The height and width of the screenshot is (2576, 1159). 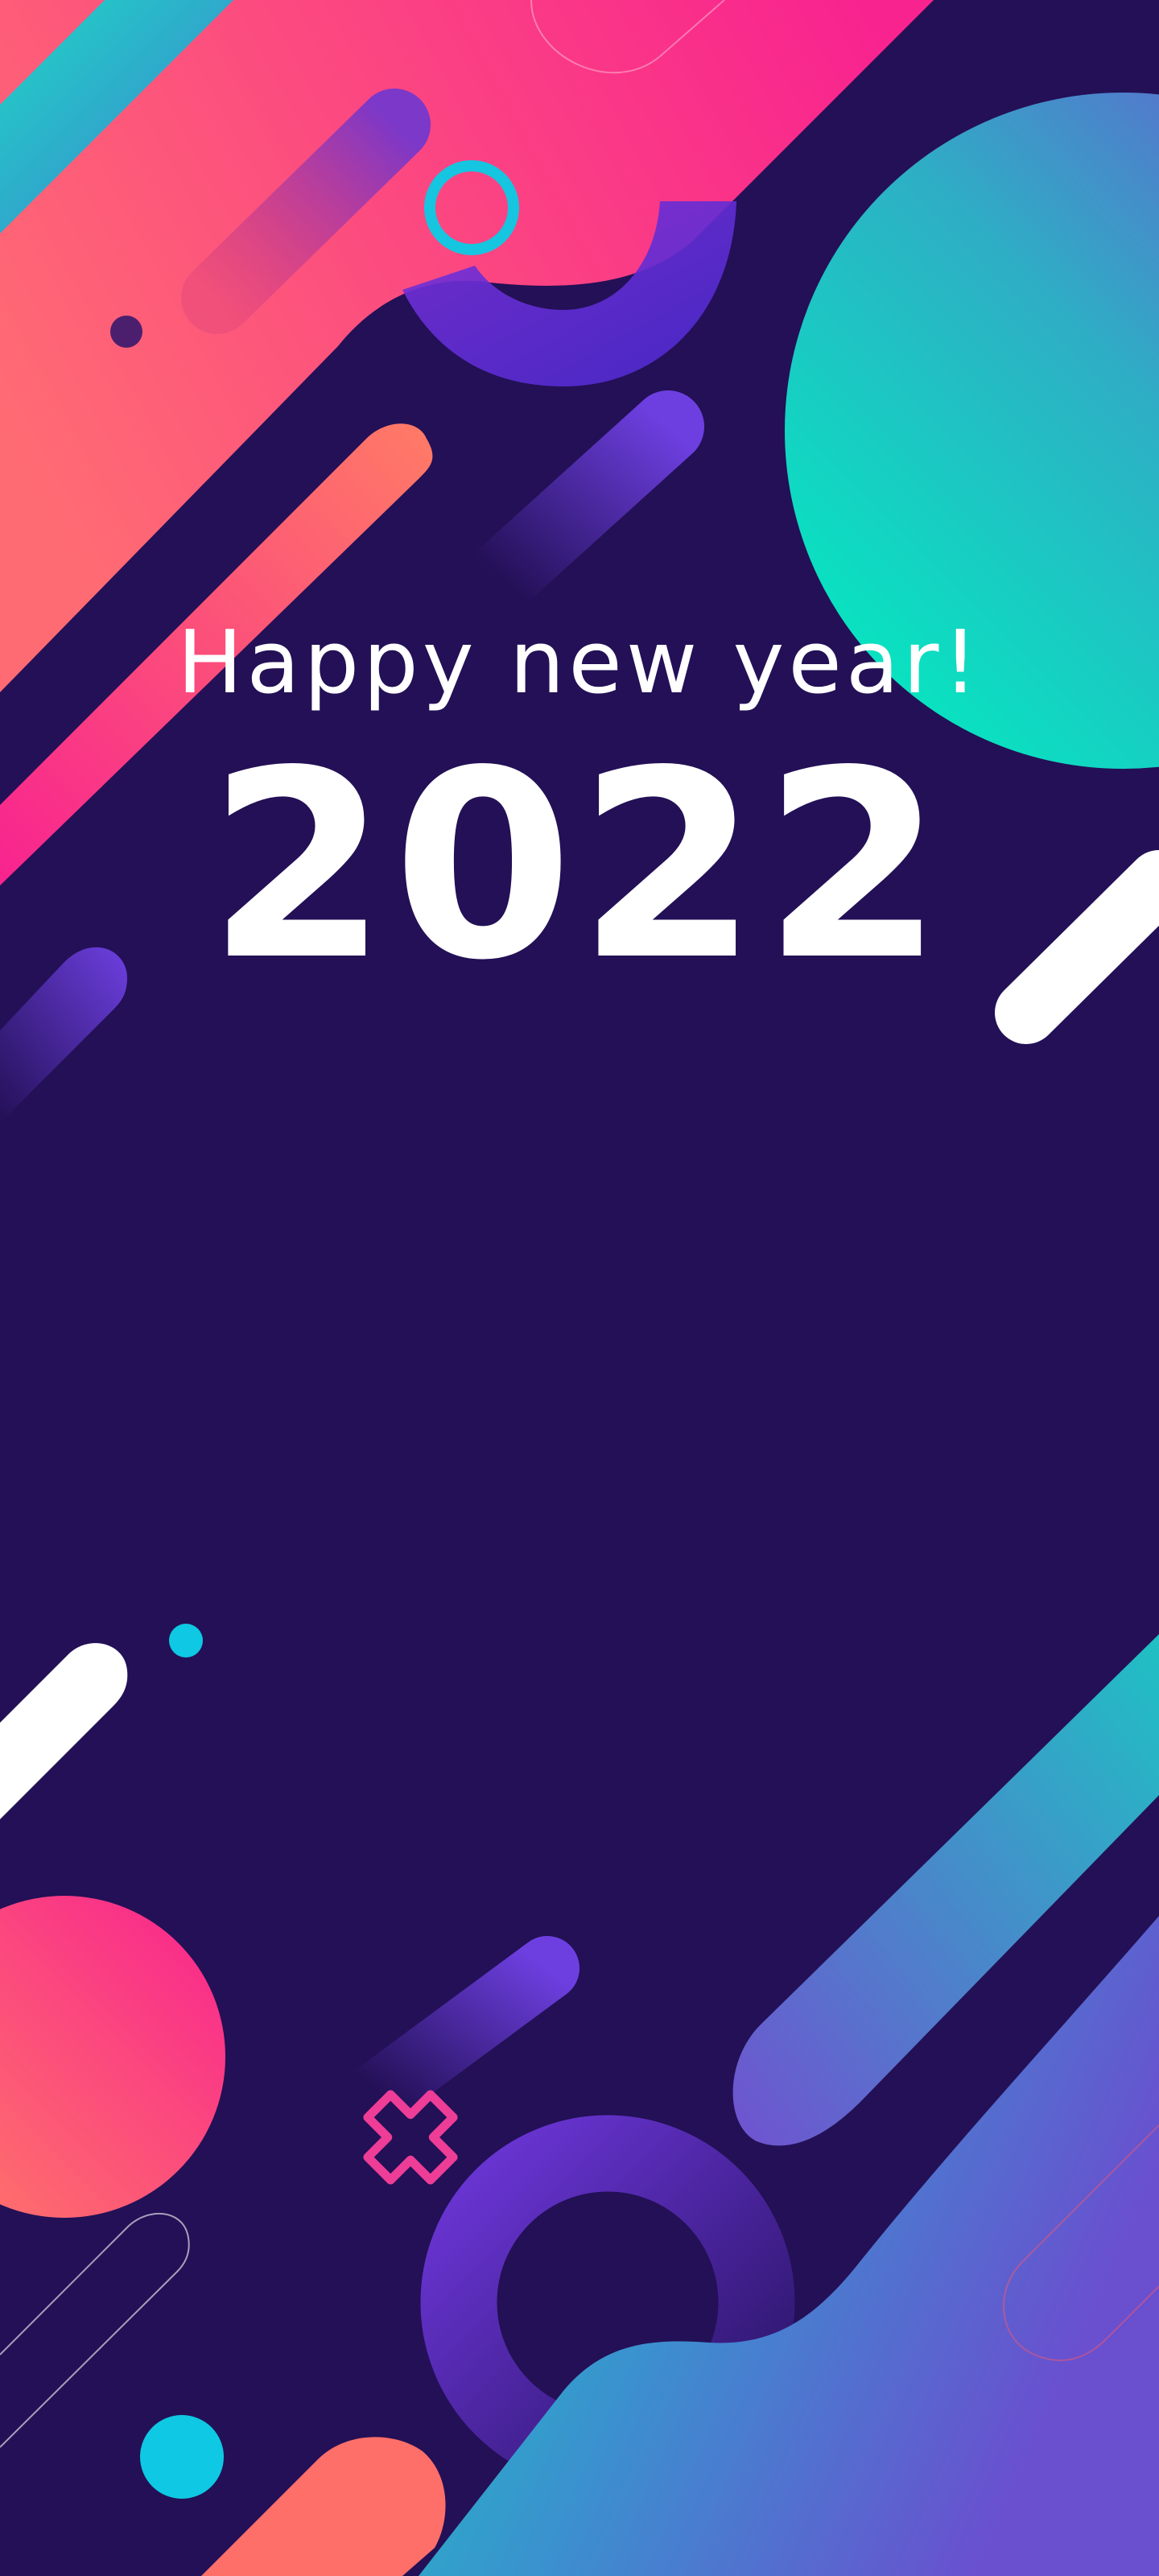 I want to click on coral-capsule-bottom, so click(x=323, y=2506).